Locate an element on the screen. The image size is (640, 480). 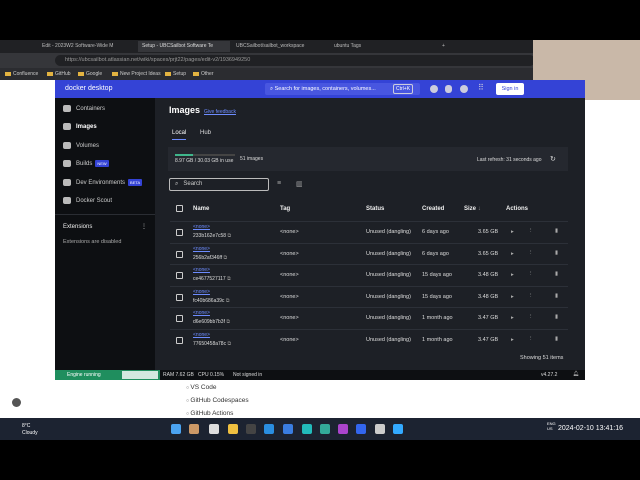
bookmark: Setup is located at coordinates (175, 74).